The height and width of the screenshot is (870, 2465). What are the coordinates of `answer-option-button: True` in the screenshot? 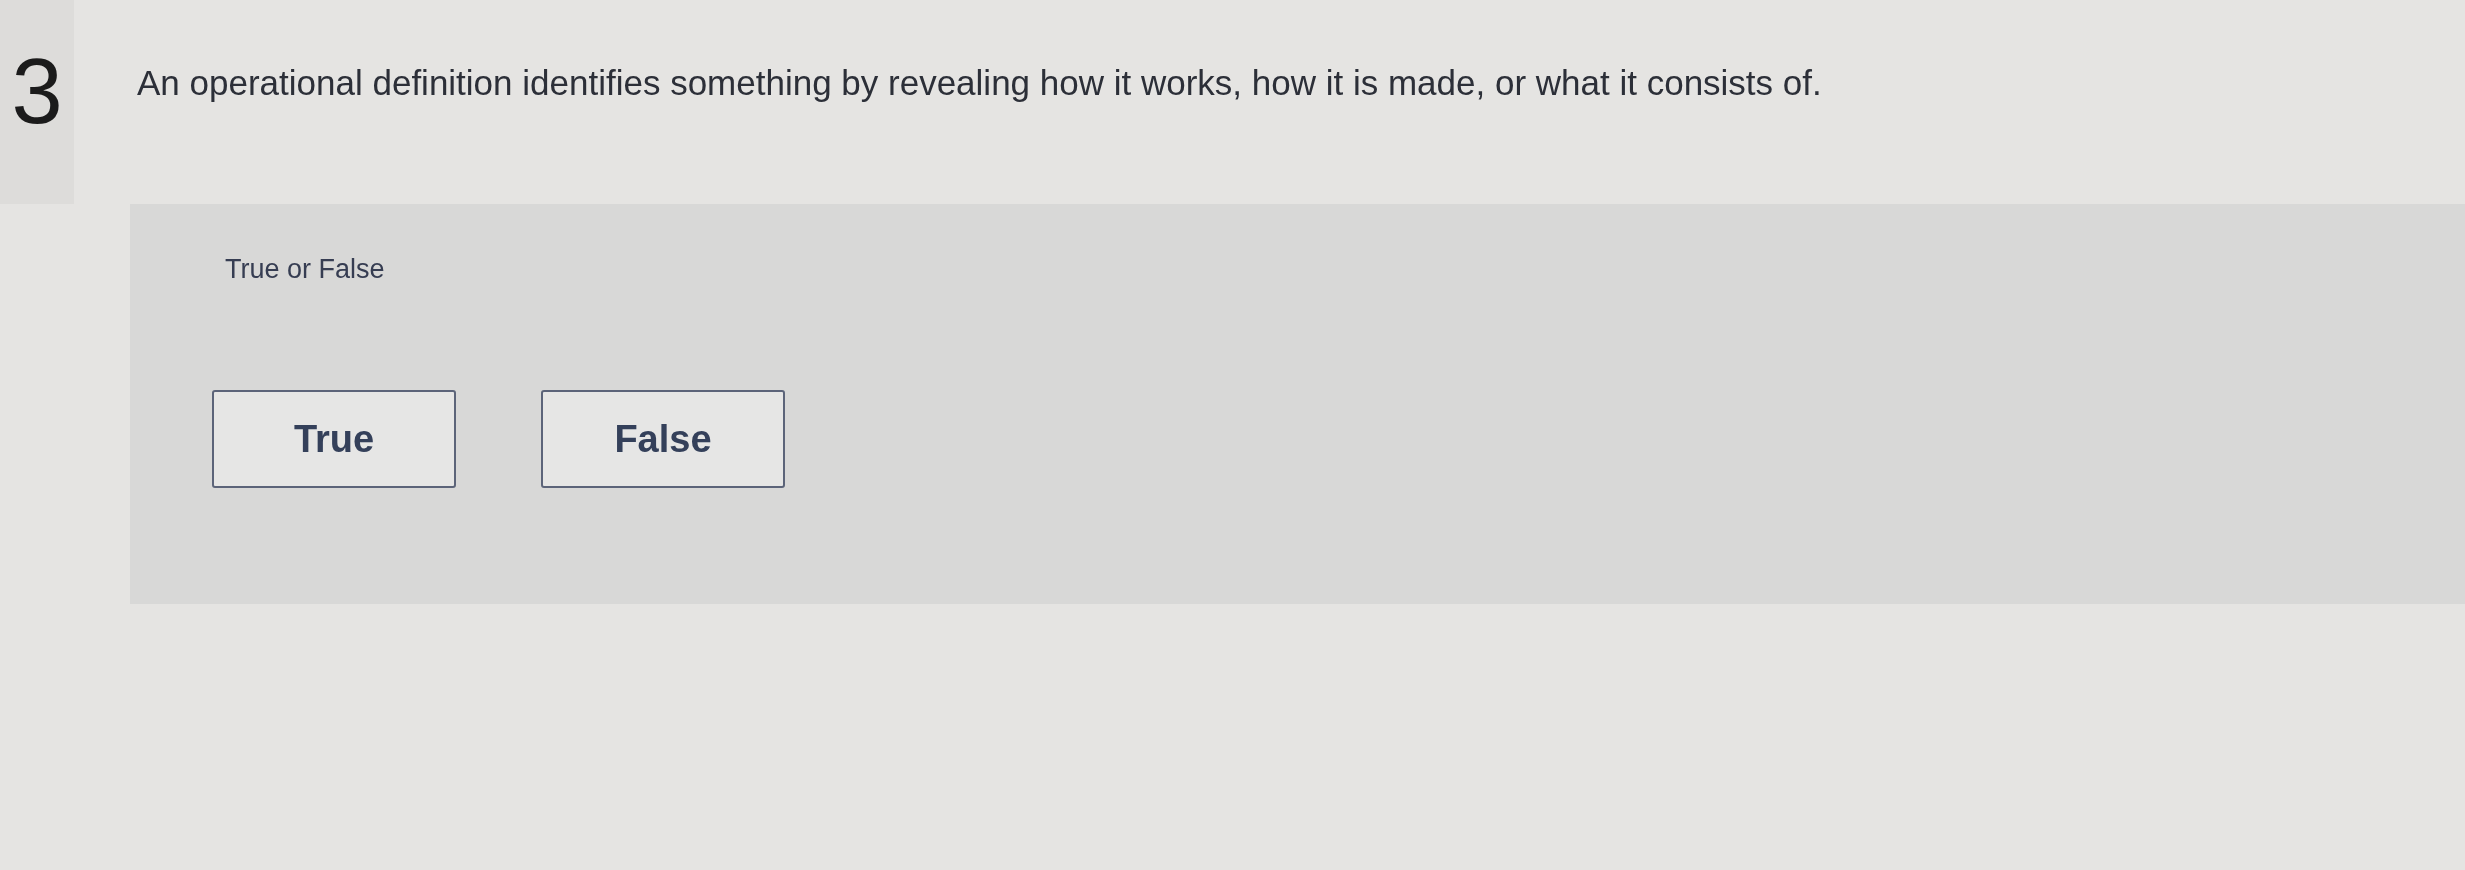 It's located at (334, 439).